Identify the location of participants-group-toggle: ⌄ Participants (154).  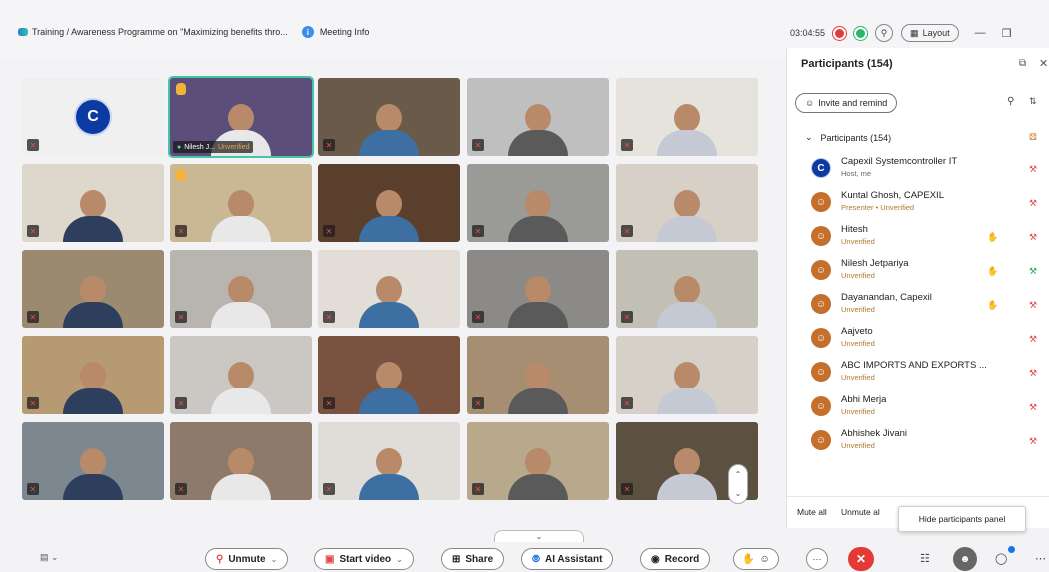
(848, 137).